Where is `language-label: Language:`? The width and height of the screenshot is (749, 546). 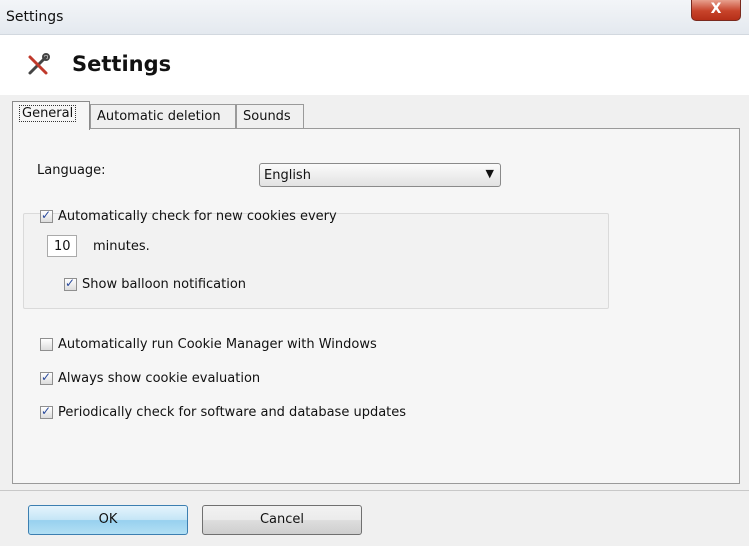
language-label: Language: is located at coordinates (71, 170).